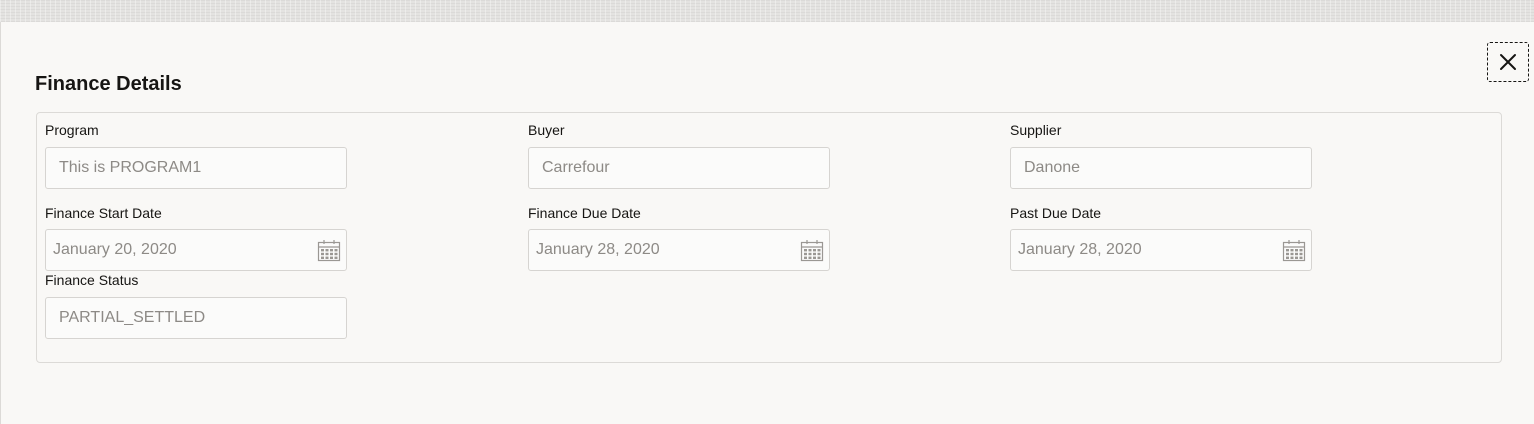 This screenshot has width=1534, height=424. I want to click on buyer-field: Carrefour, so click(679, 168).